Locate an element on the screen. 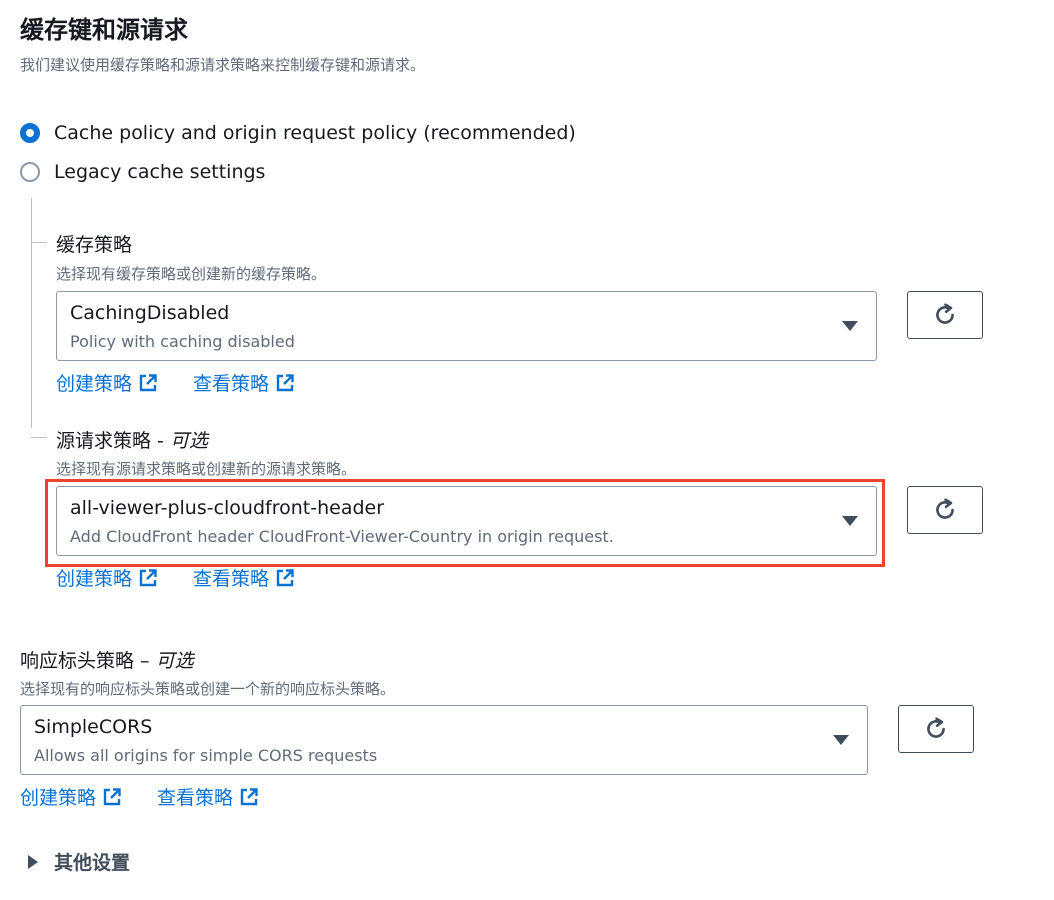 The image size is (1054, 900). expander-label: 其他设置 is located at coordinates (92, 863).